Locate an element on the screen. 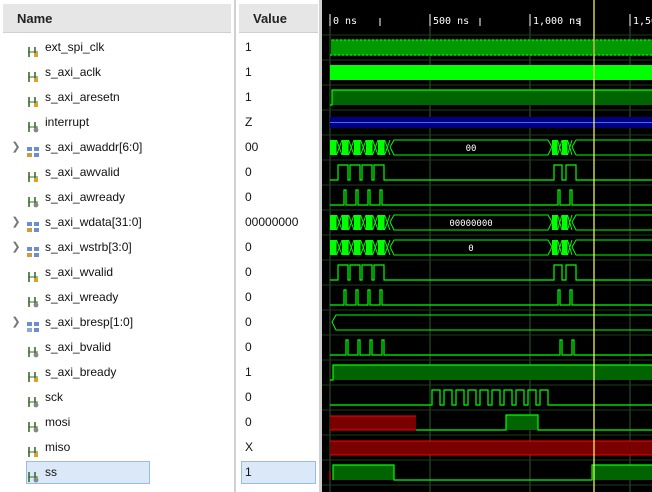 The width and height of the screenshot is (652, 492). signal-row-s_axi_awvalid: s_axi_awvalid is located at coordinates (117, 172).